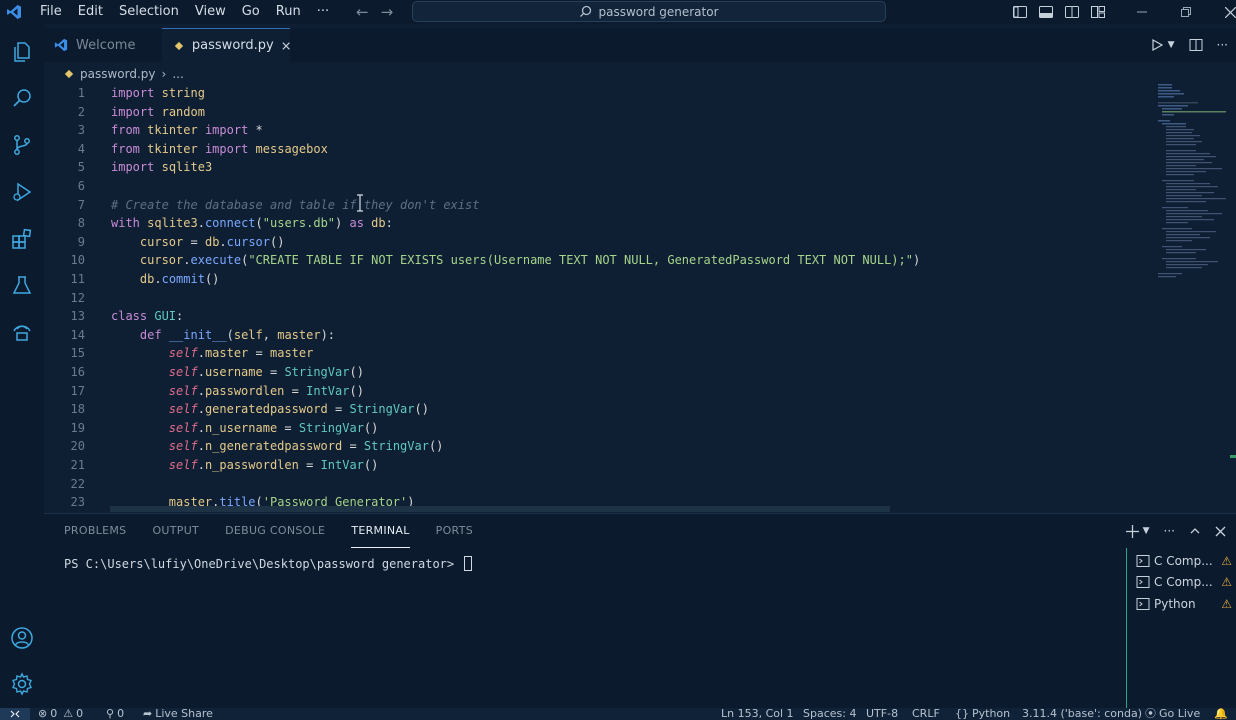 This screenshot has height=720, width=1236. What do you see at coordinates (598, 372) in the screenshot?
I see `code-line: 16 self.username = StringVar()` at bounding box center [598, 372].